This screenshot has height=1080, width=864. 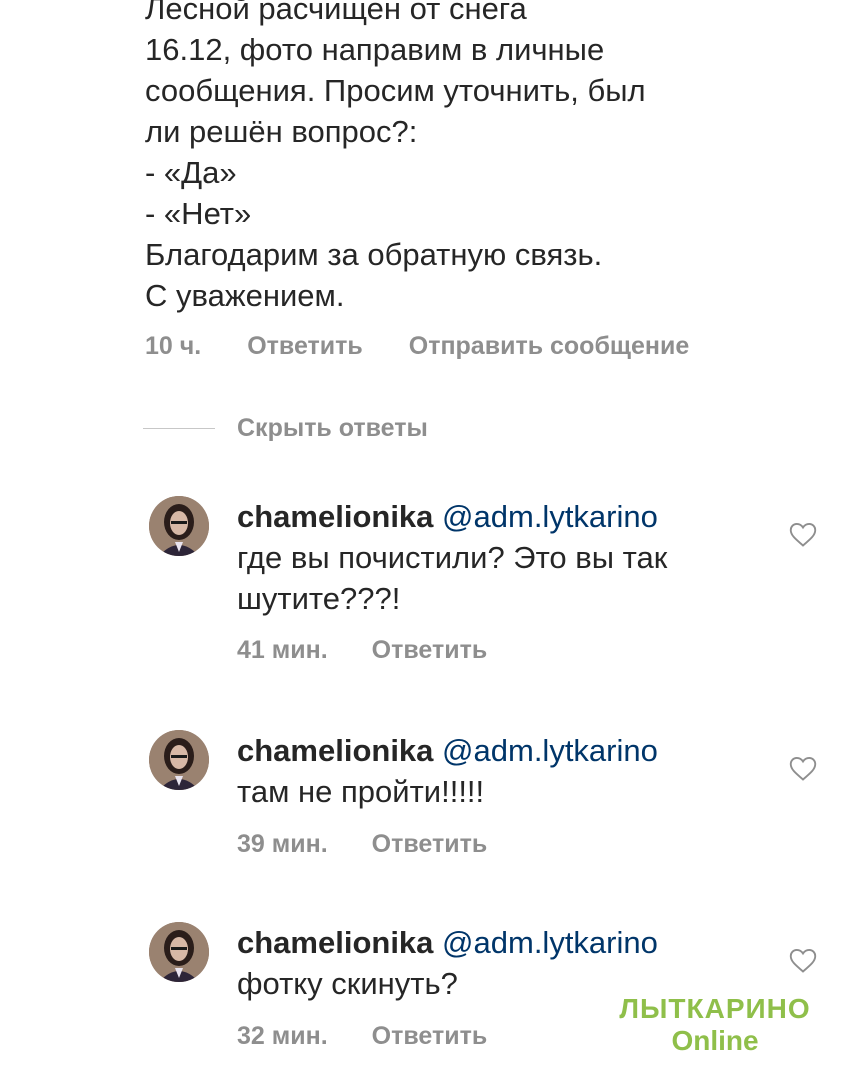 What do you see at coordinates (191, 172) in the screenshot?
I see `parent-text-line: - «Да»` at bounding box center [191, 172].